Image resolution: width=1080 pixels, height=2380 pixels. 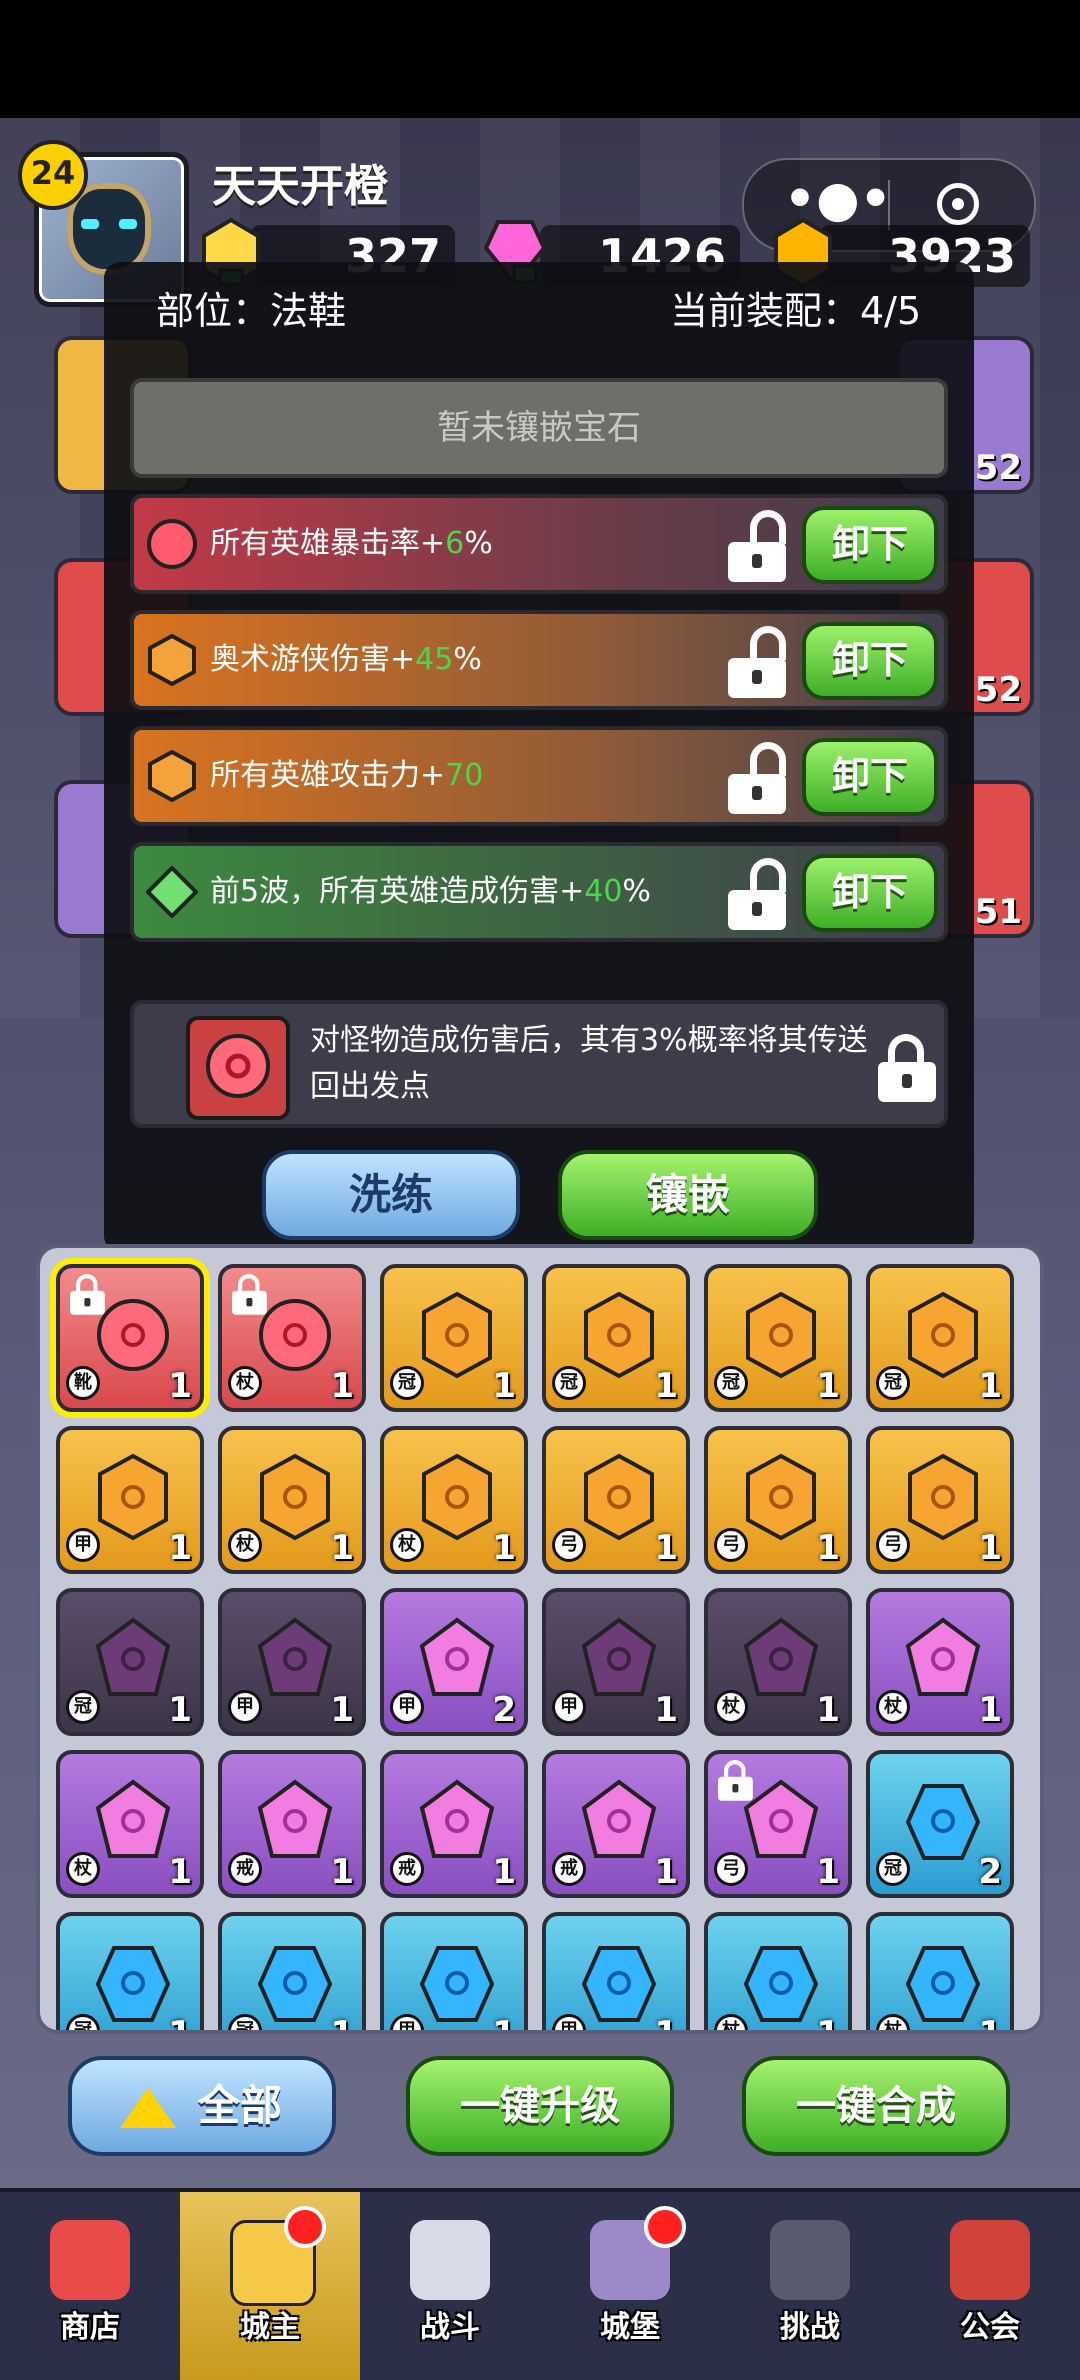 What do you see at coordinates (148, 2108) in the screenshot?
I see `triangle-up-icon` at bounding box center [148, 2108].